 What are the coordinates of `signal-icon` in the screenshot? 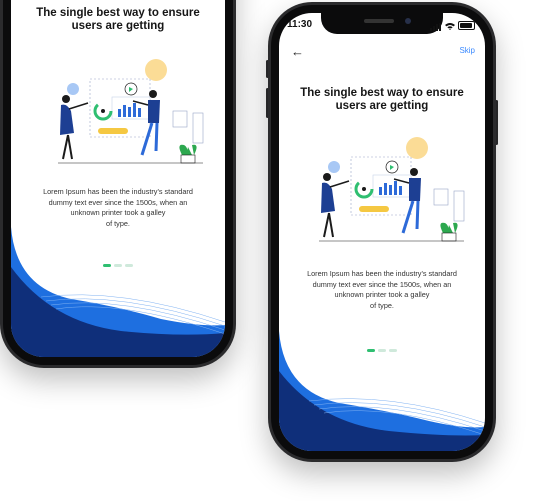 It's located at (436, 25).